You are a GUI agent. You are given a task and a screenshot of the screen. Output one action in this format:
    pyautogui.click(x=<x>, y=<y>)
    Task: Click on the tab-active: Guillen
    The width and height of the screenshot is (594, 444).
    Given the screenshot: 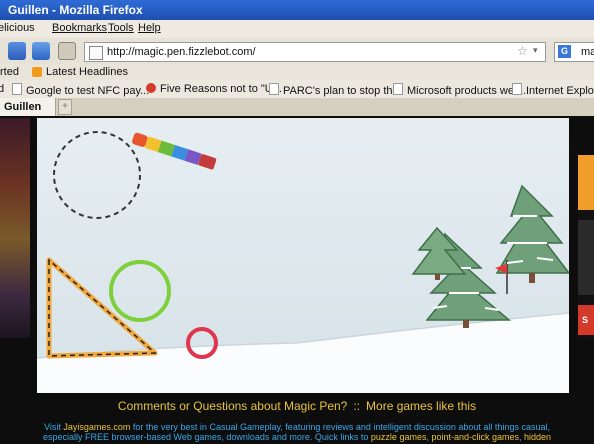 What is the action you would take?
    pyautogui.click(x=28, y=107)
    